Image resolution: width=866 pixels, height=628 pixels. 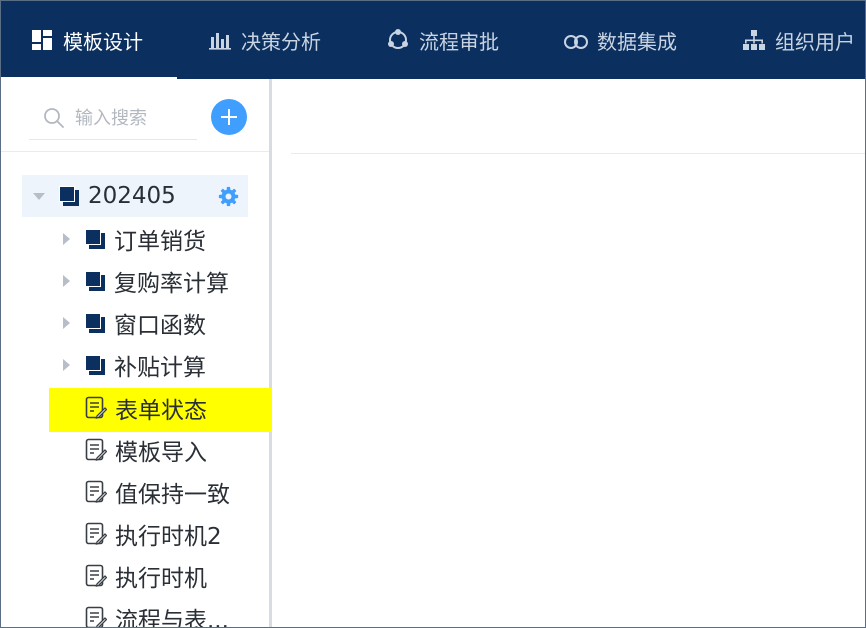 What do you see at coordinates (576, 40) in the screenshot?
I see `cloud-link-icon` at bounding box center [576, 40].